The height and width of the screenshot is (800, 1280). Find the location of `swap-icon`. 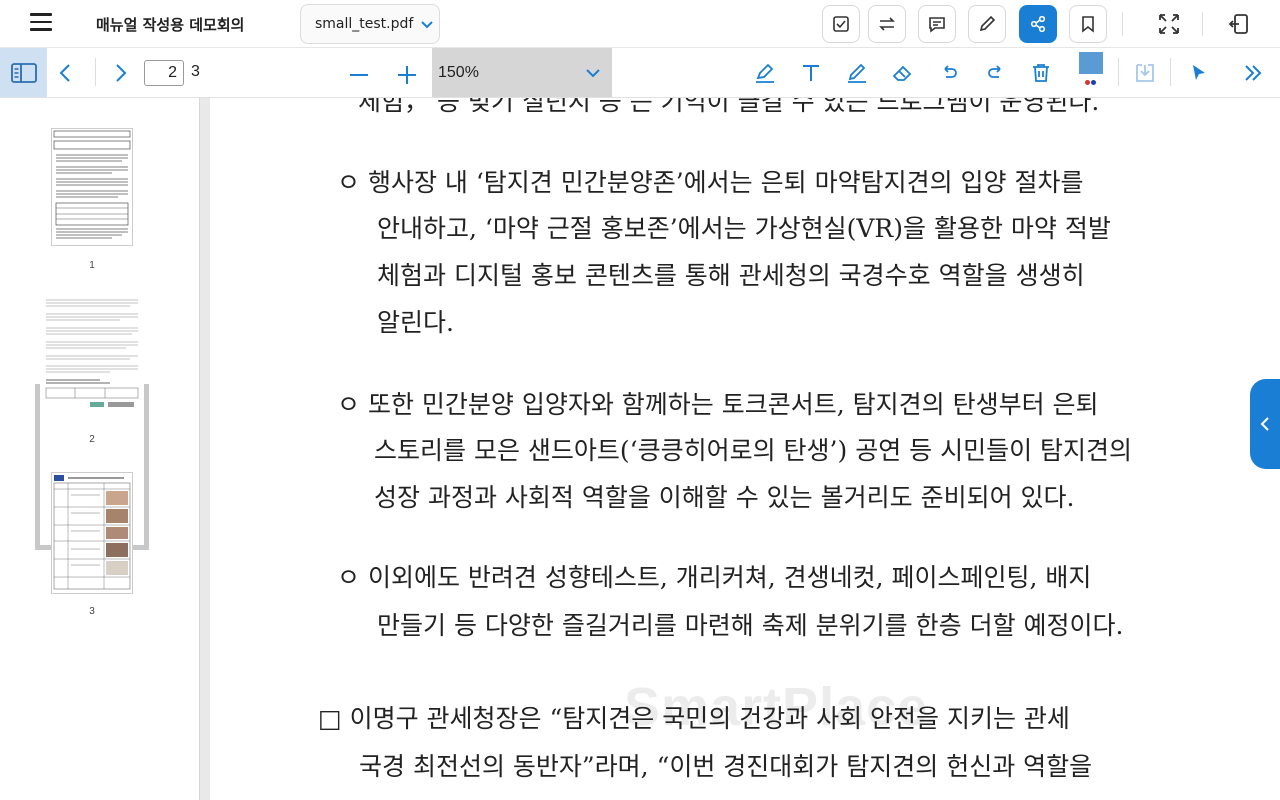

swap-icon is located at coordinates (887, 24).